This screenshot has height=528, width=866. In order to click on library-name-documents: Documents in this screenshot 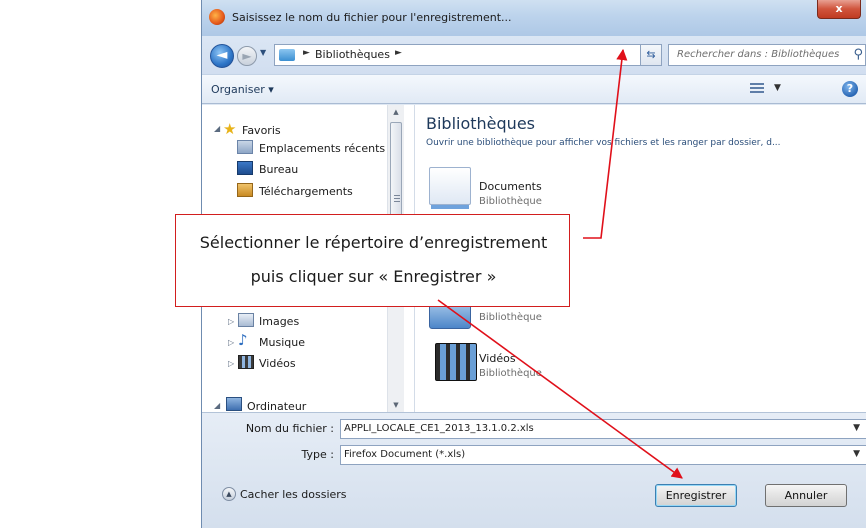, I will do `click(510, 186)`.